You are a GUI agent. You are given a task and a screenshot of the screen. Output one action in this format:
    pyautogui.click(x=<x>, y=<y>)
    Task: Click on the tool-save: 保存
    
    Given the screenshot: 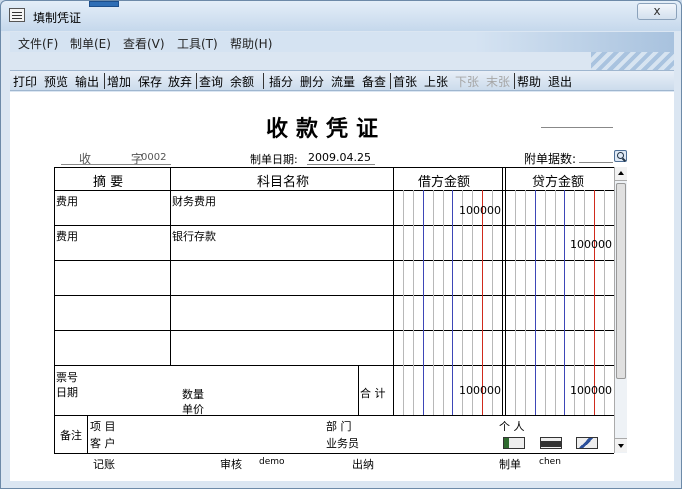 What is the action you would take?
    pyautogui.click(x=150, y=81)
    